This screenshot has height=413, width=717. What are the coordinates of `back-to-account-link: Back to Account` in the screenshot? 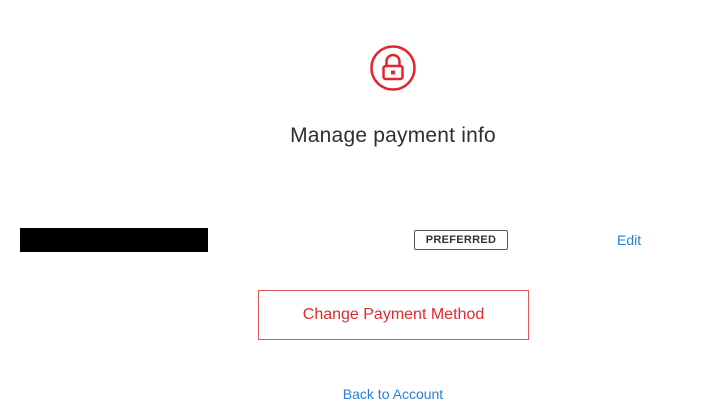 It's located at (358, 394).